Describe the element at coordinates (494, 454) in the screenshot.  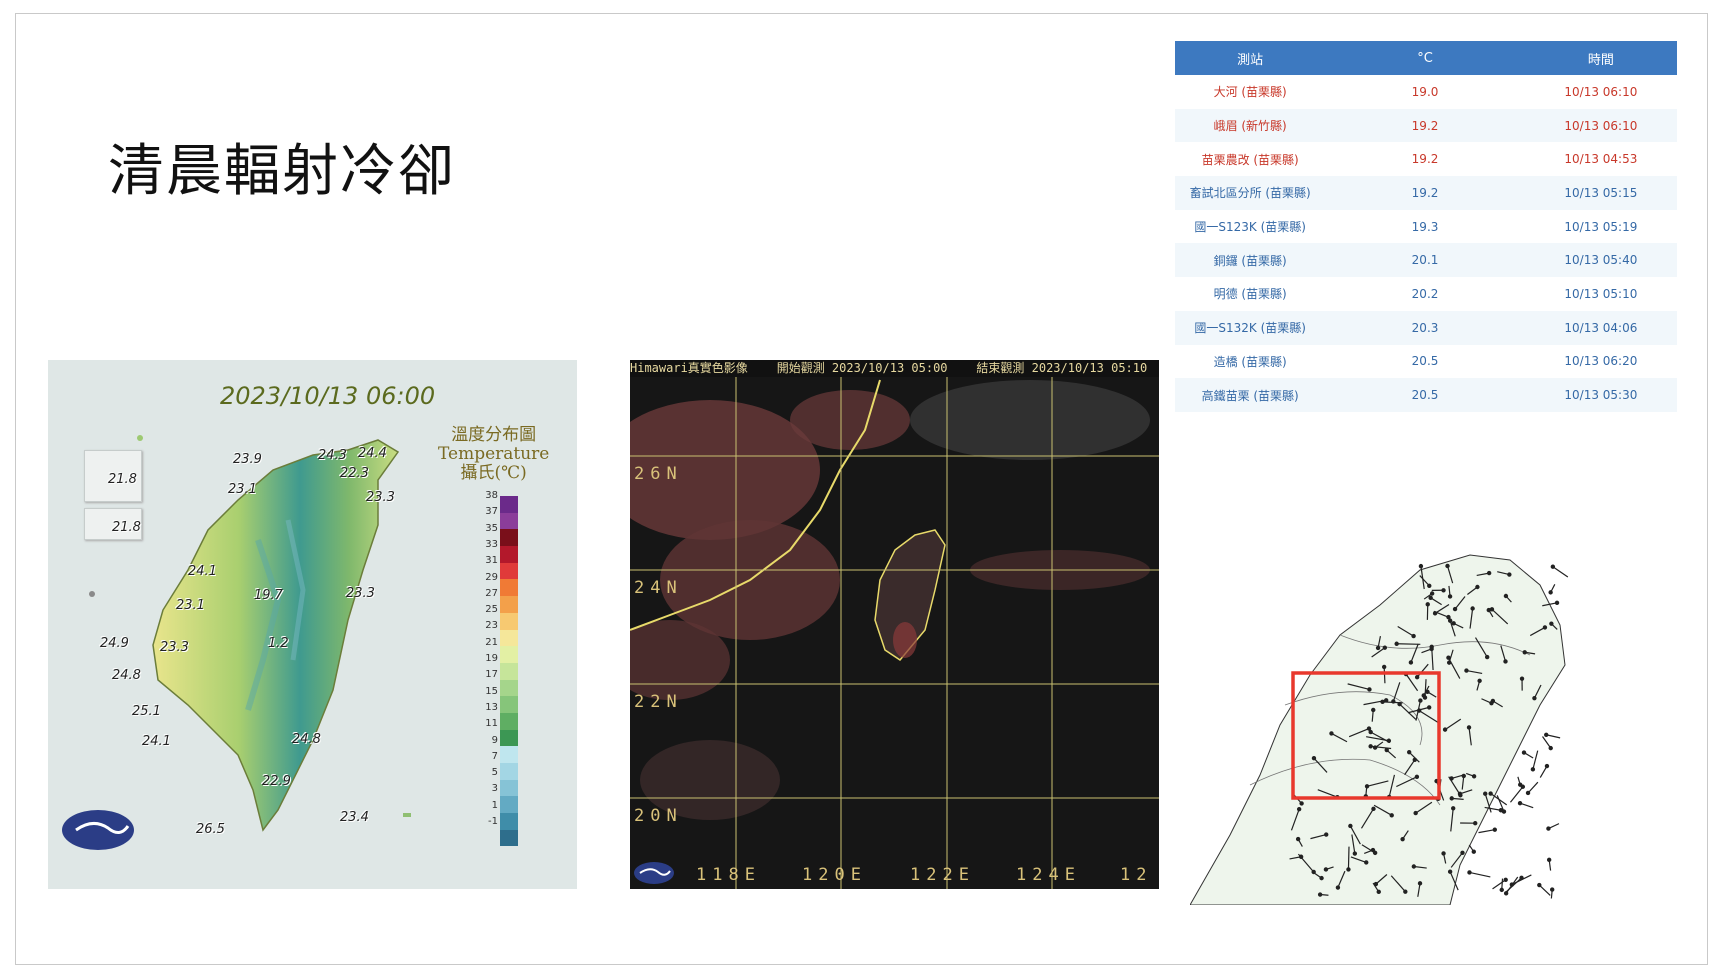
I see `legend-title-en: Temperature` at that location.